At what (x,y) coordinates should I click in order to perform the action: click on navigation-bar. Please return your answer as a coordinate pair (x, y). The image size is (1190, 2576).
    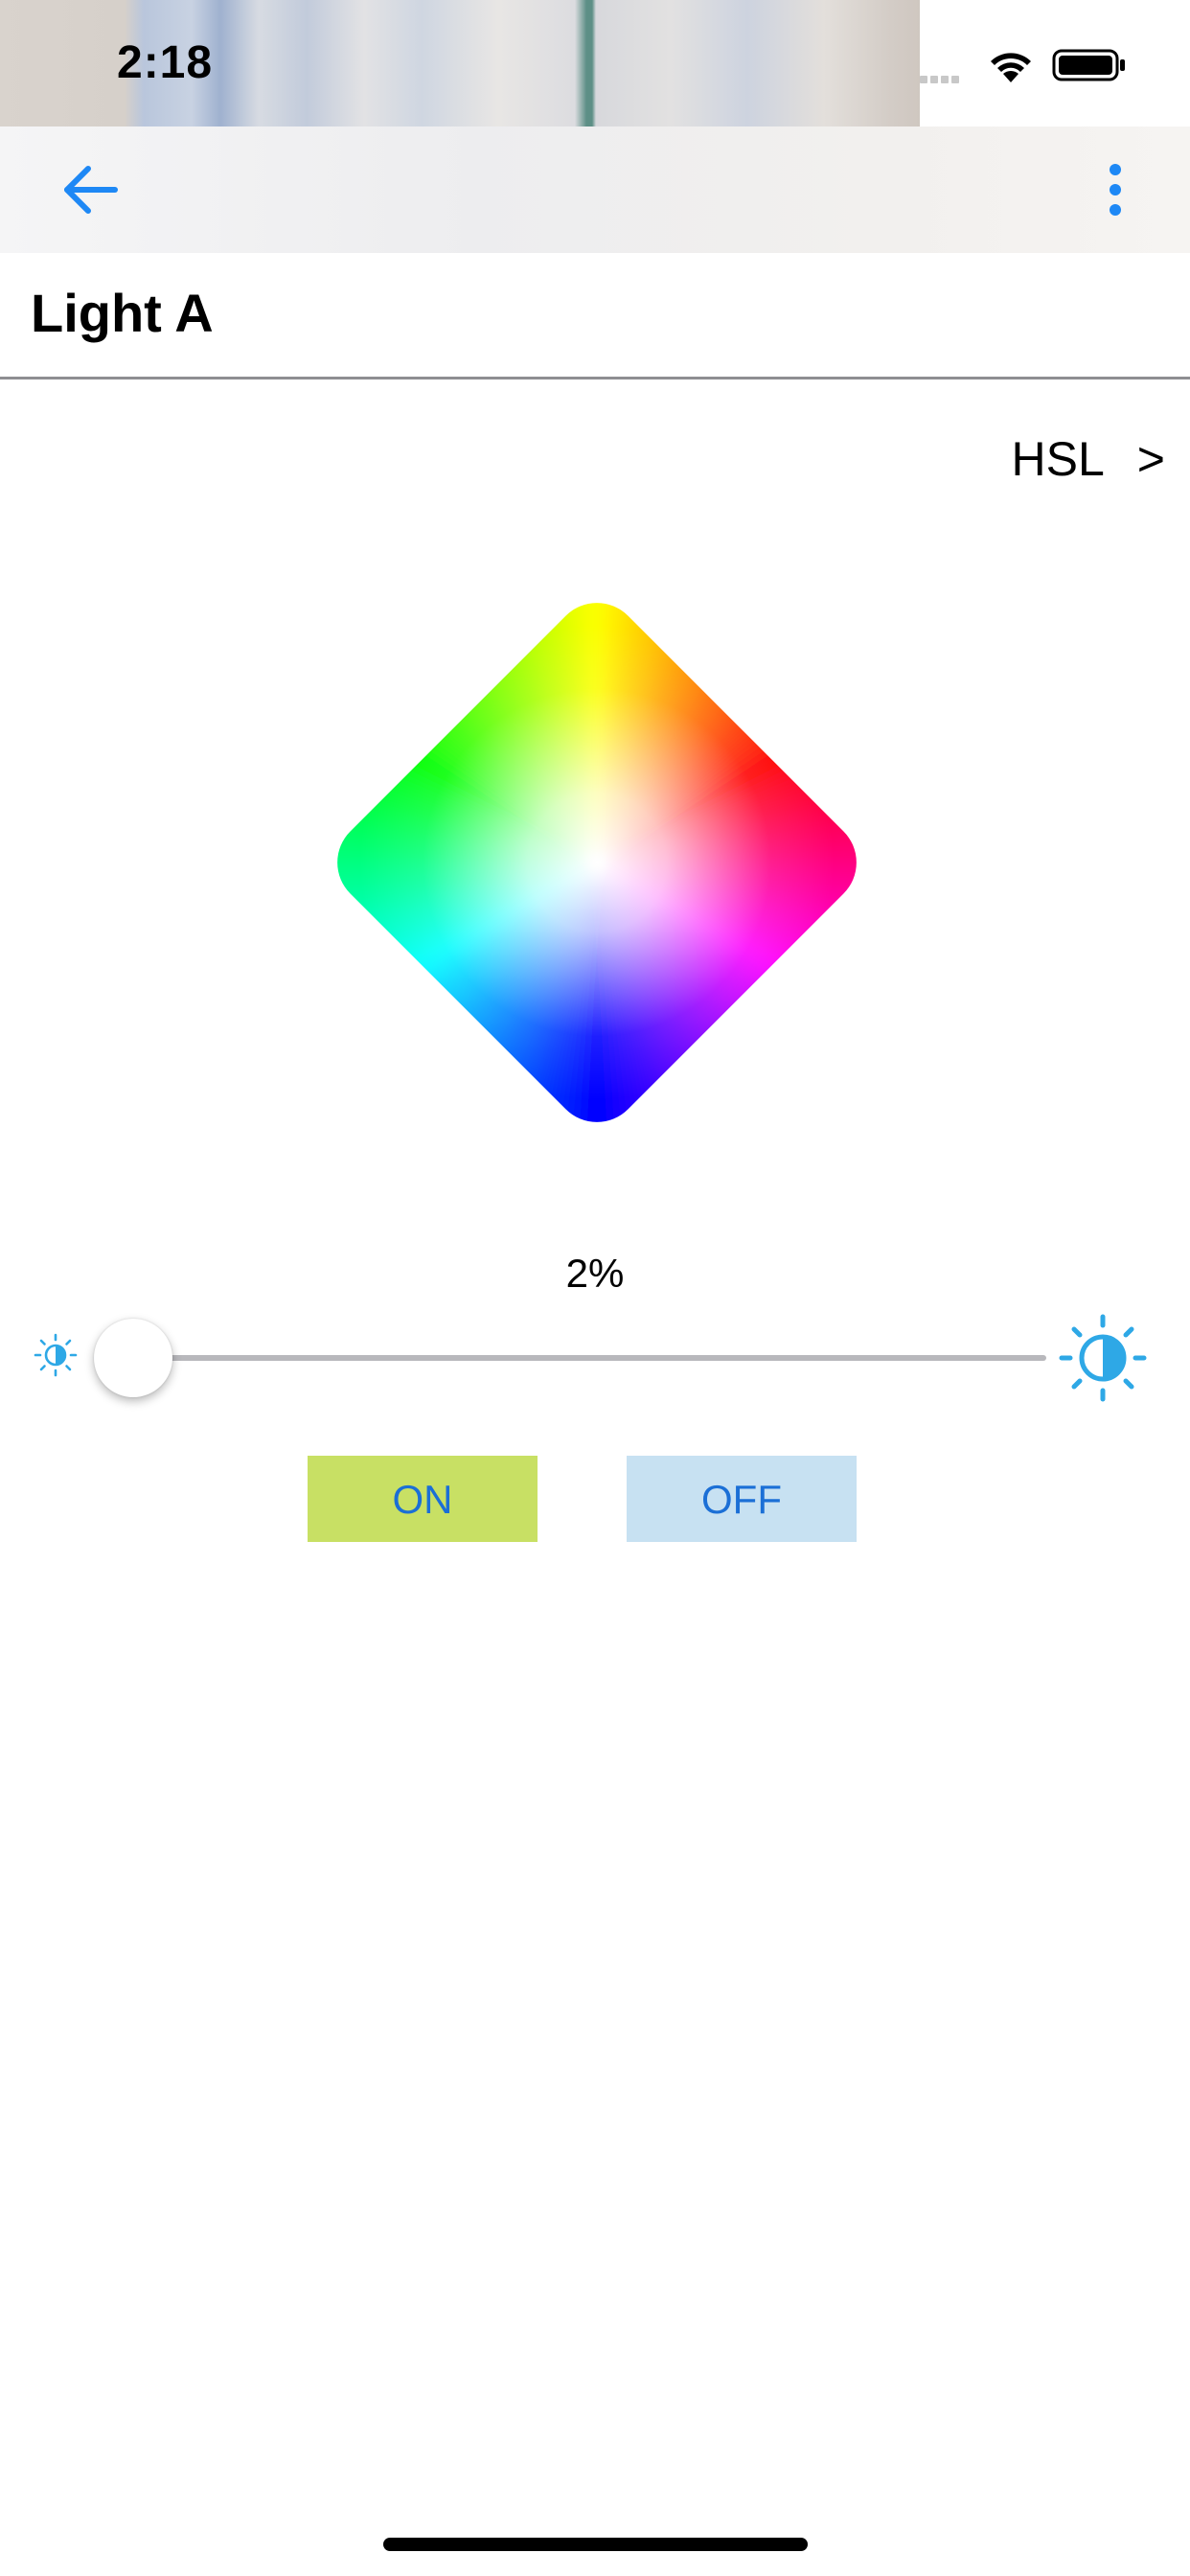
    Looking at the image, I should click on (595, 189).